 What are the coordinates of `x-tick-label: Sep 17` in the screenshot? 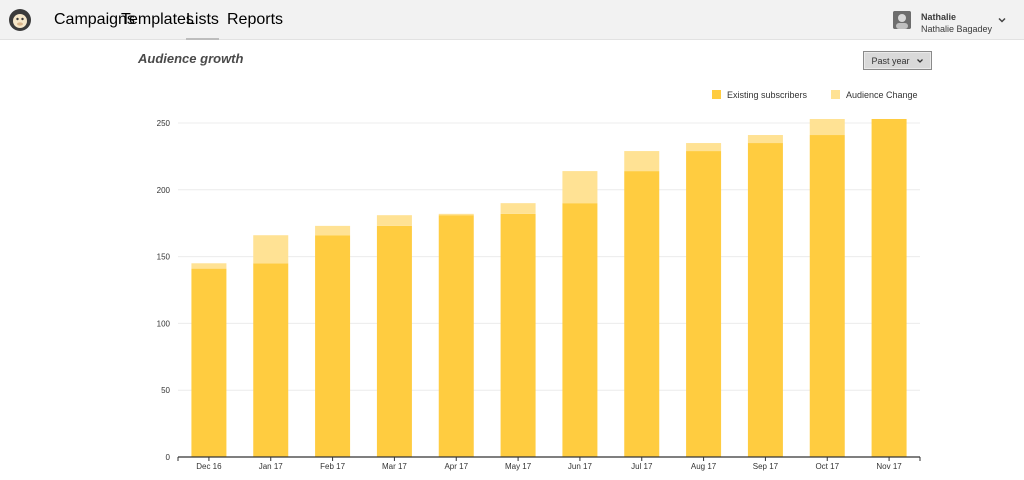 It's located at (766, 466).